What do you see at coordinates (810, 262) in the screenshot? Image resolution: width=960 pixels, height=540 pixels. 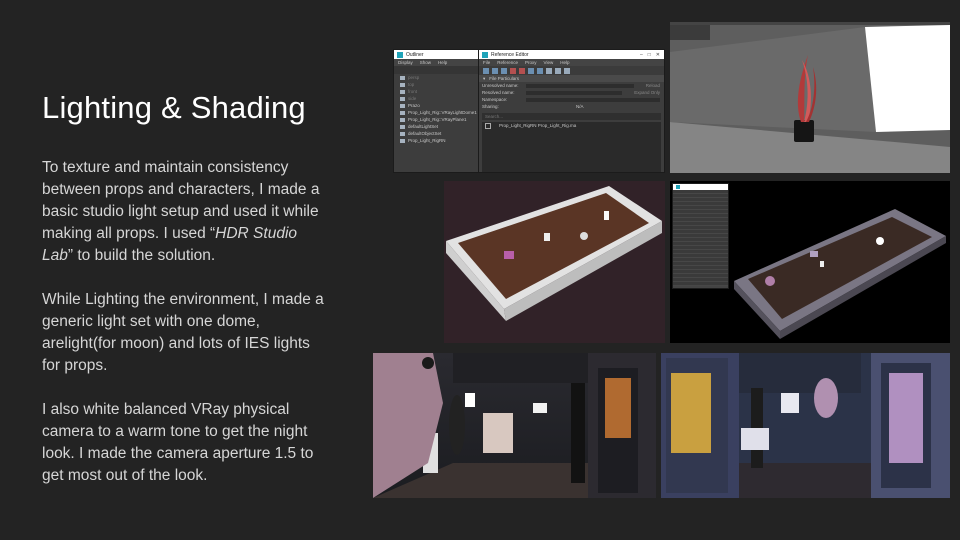 I see `gallery-lighting-outliner-screenshot` at bounding box center [810, 262].